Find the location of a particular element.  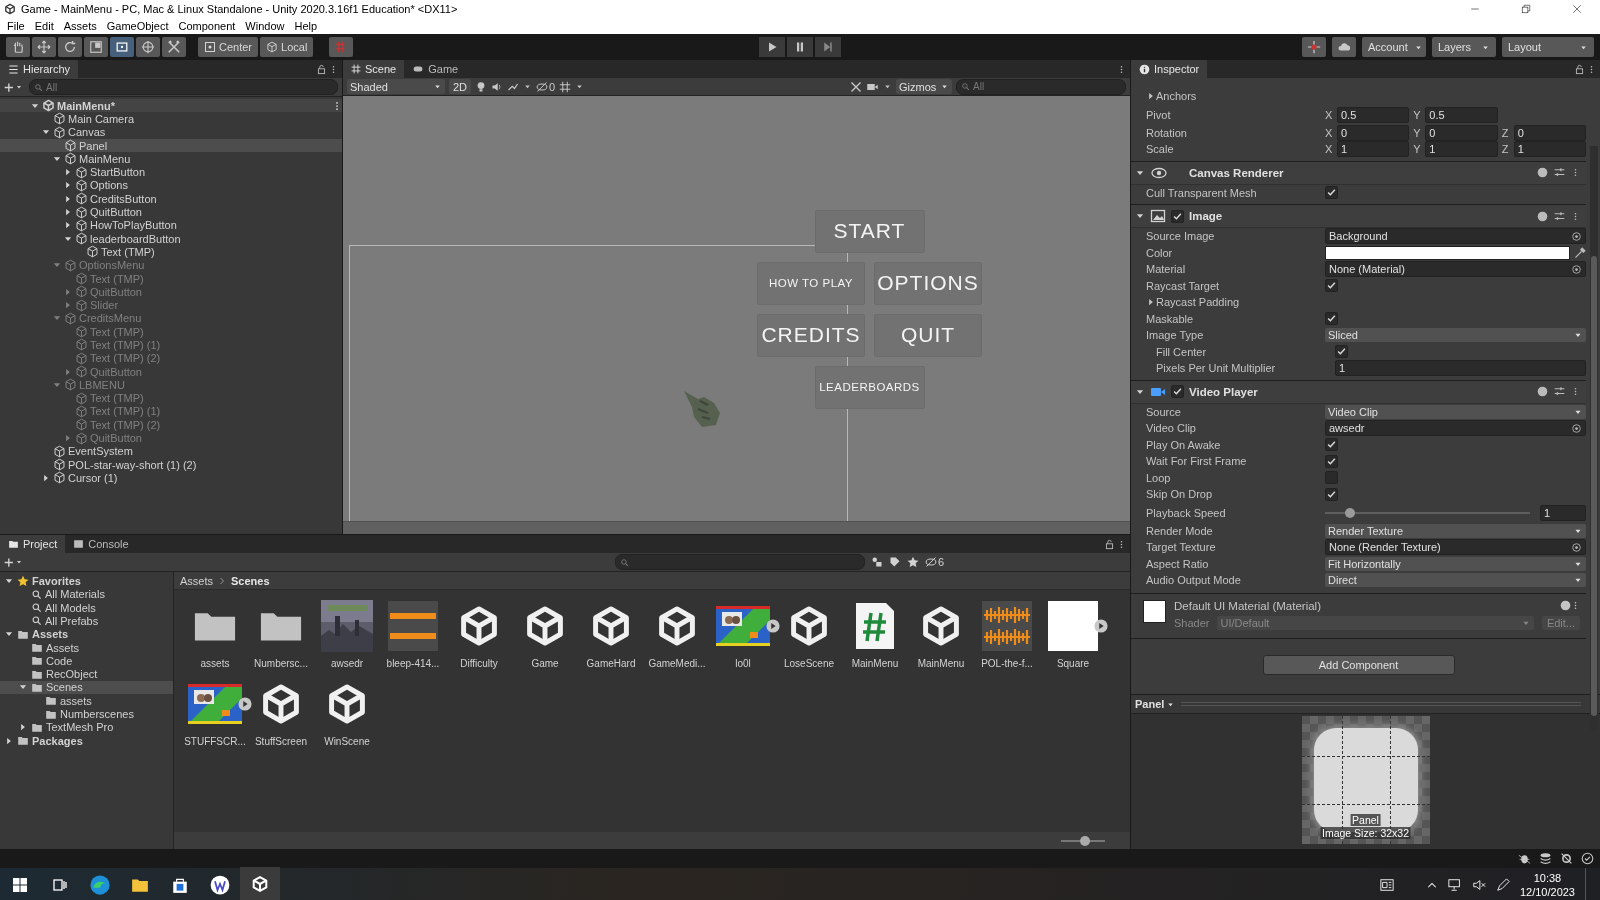

pivot-toggle: Center is located at coordinates (228, 47).